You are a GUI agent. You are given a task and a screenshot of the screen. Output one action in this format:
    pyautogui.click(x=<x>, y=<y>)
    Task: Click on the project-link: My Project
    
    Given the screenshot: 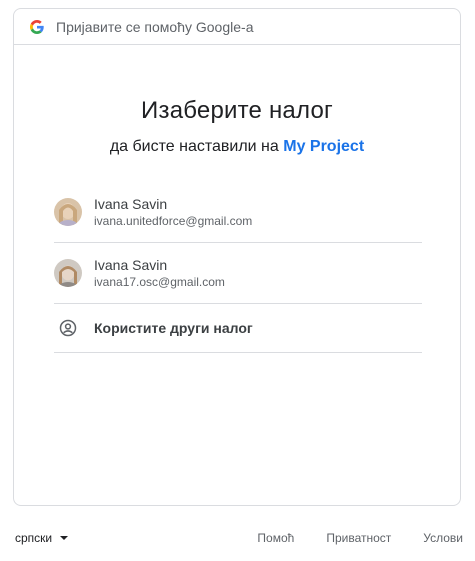 What is the action you would take?
    pyautogui.click(x=323, y=146)
    